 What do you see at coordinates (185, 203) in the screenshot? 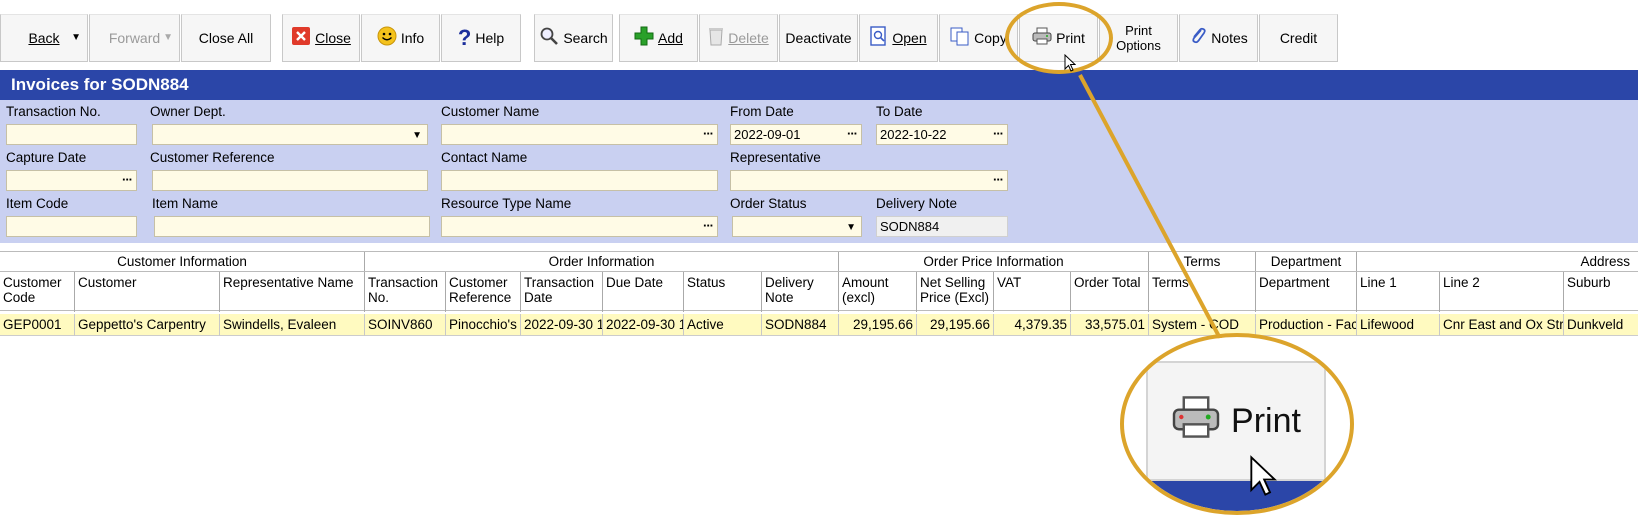
I see `item-name-label: Item Name` at bounding box center [185, 203].